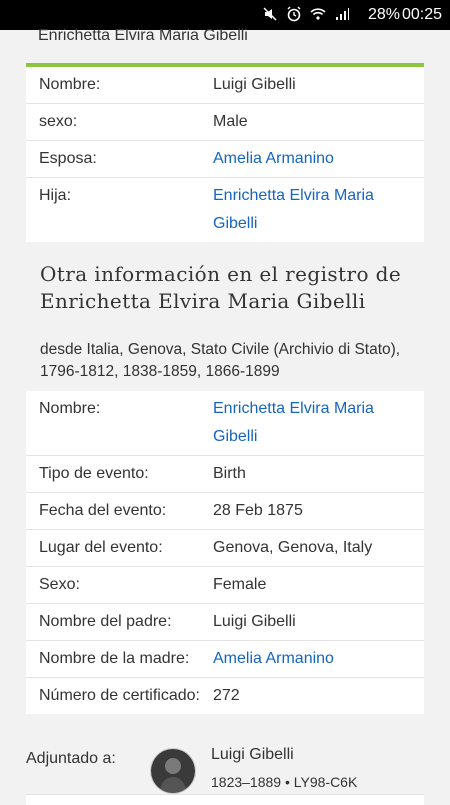 This screenshot has width=450, height=805. I want to click on table-row: Sexo: Female, so click(225, 585).